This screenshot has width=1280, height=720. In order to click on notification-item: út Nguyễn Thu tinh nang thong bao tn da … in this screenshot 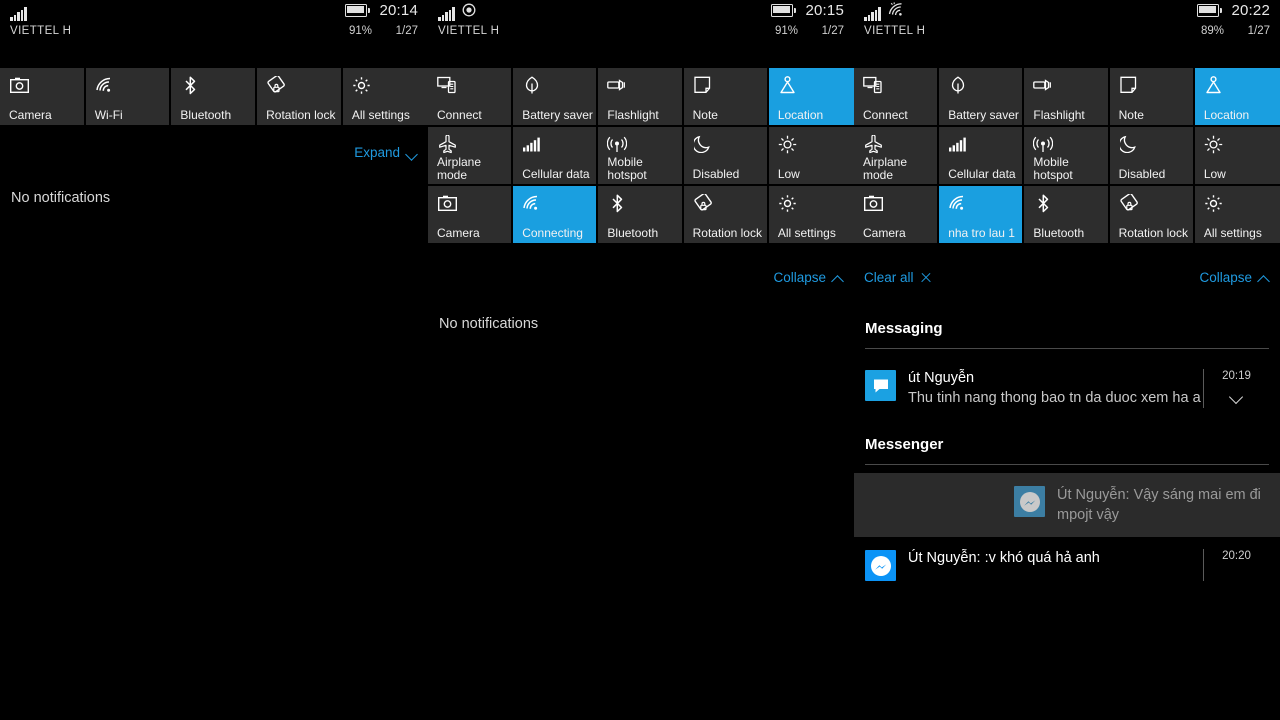, I will do `click(1067, 388)`.